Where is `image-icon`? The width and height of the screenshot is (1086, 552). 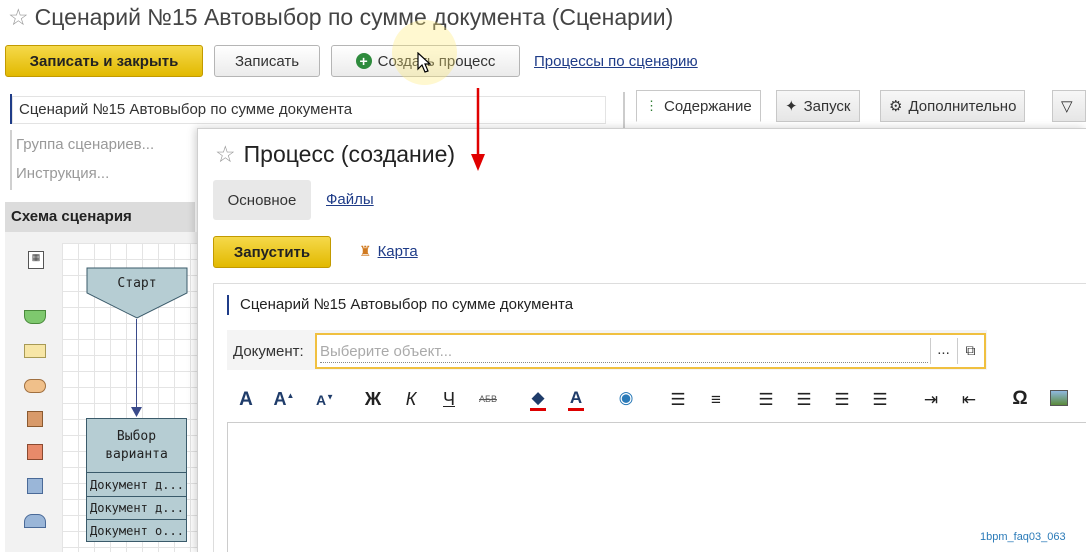
image-icon is located at coordinates (1059, 398).